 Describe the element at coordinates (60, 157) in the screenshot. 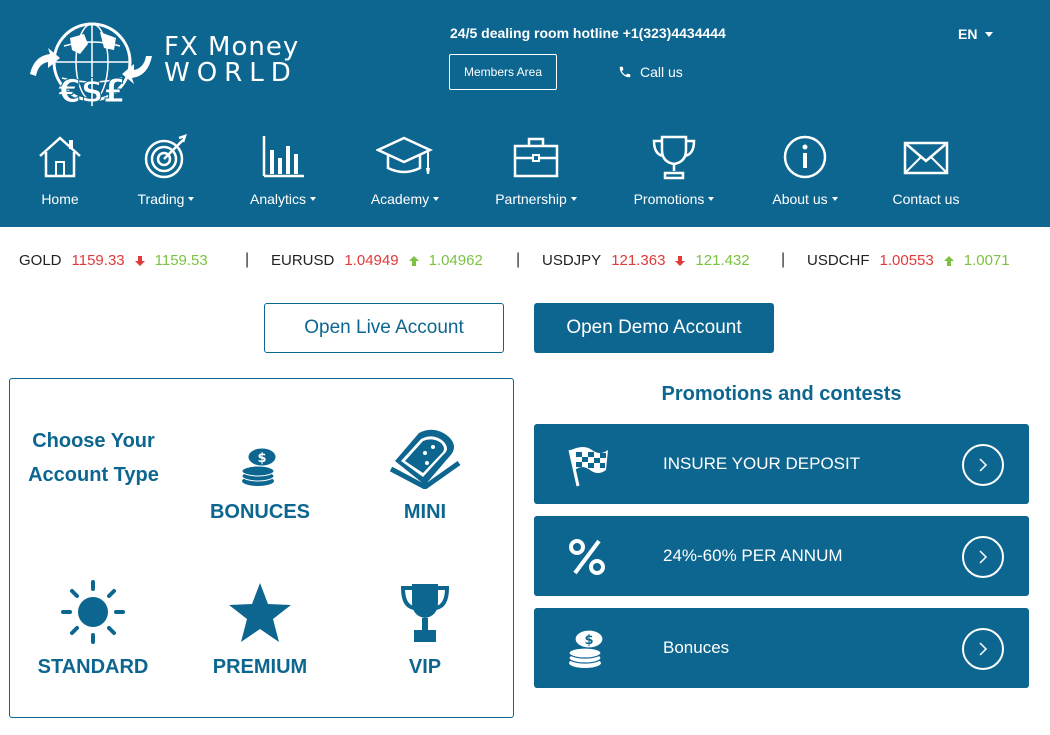

I see `house-icon` at that location.